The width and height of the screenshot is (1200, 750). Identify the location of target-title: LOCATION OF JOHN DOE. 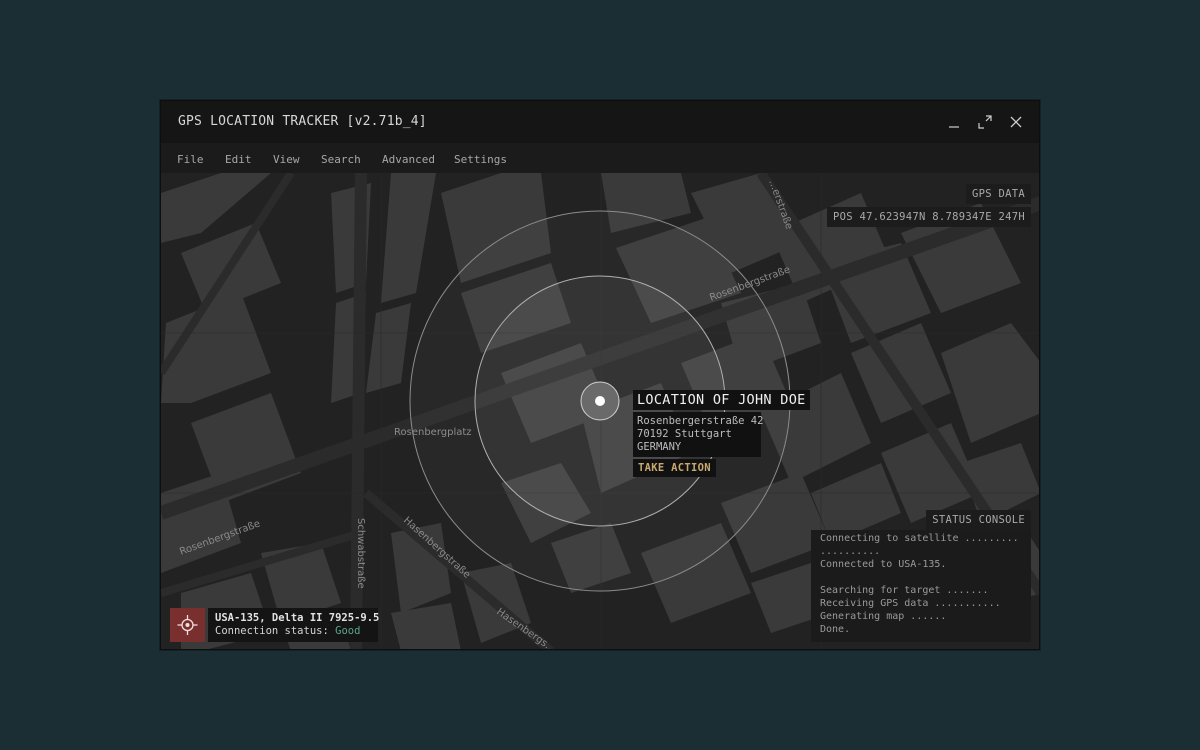
(721, 400).